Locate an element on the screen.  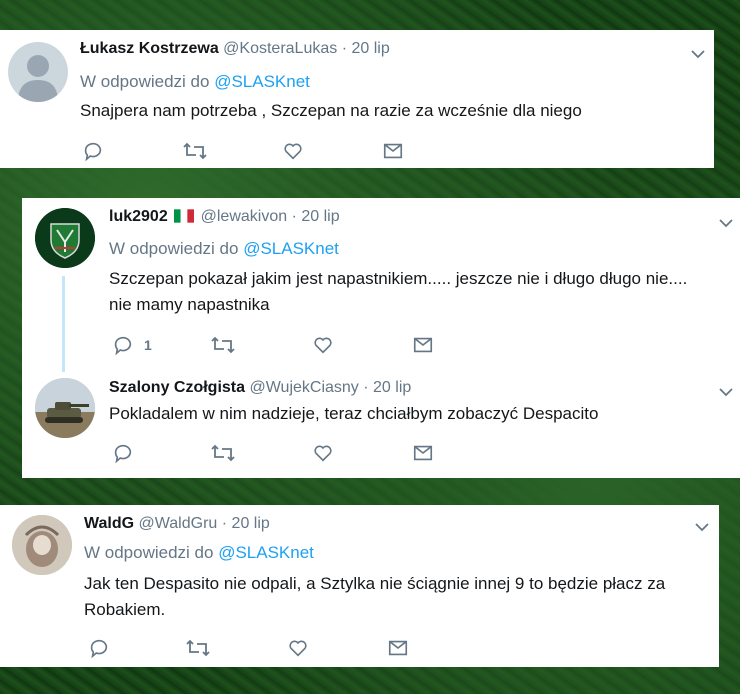
user-name: Łukasz Kostrzewa is located at coordinates (149, 48).